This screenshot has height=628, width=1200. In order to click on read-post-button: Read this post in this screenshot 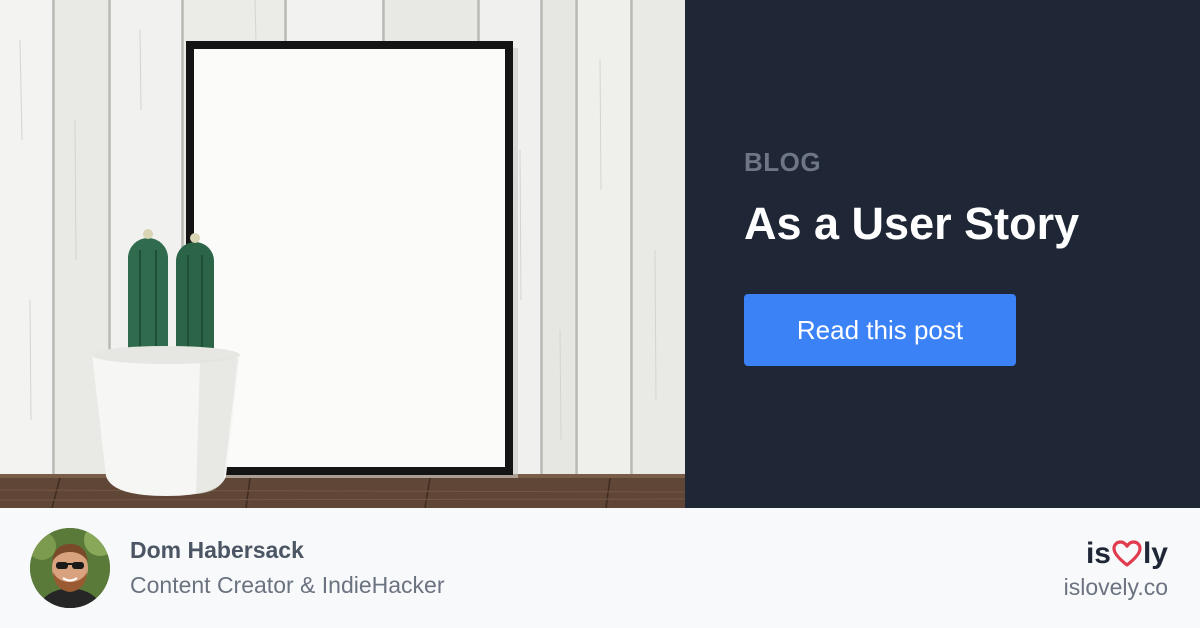, I will do `click(880, 330)`.